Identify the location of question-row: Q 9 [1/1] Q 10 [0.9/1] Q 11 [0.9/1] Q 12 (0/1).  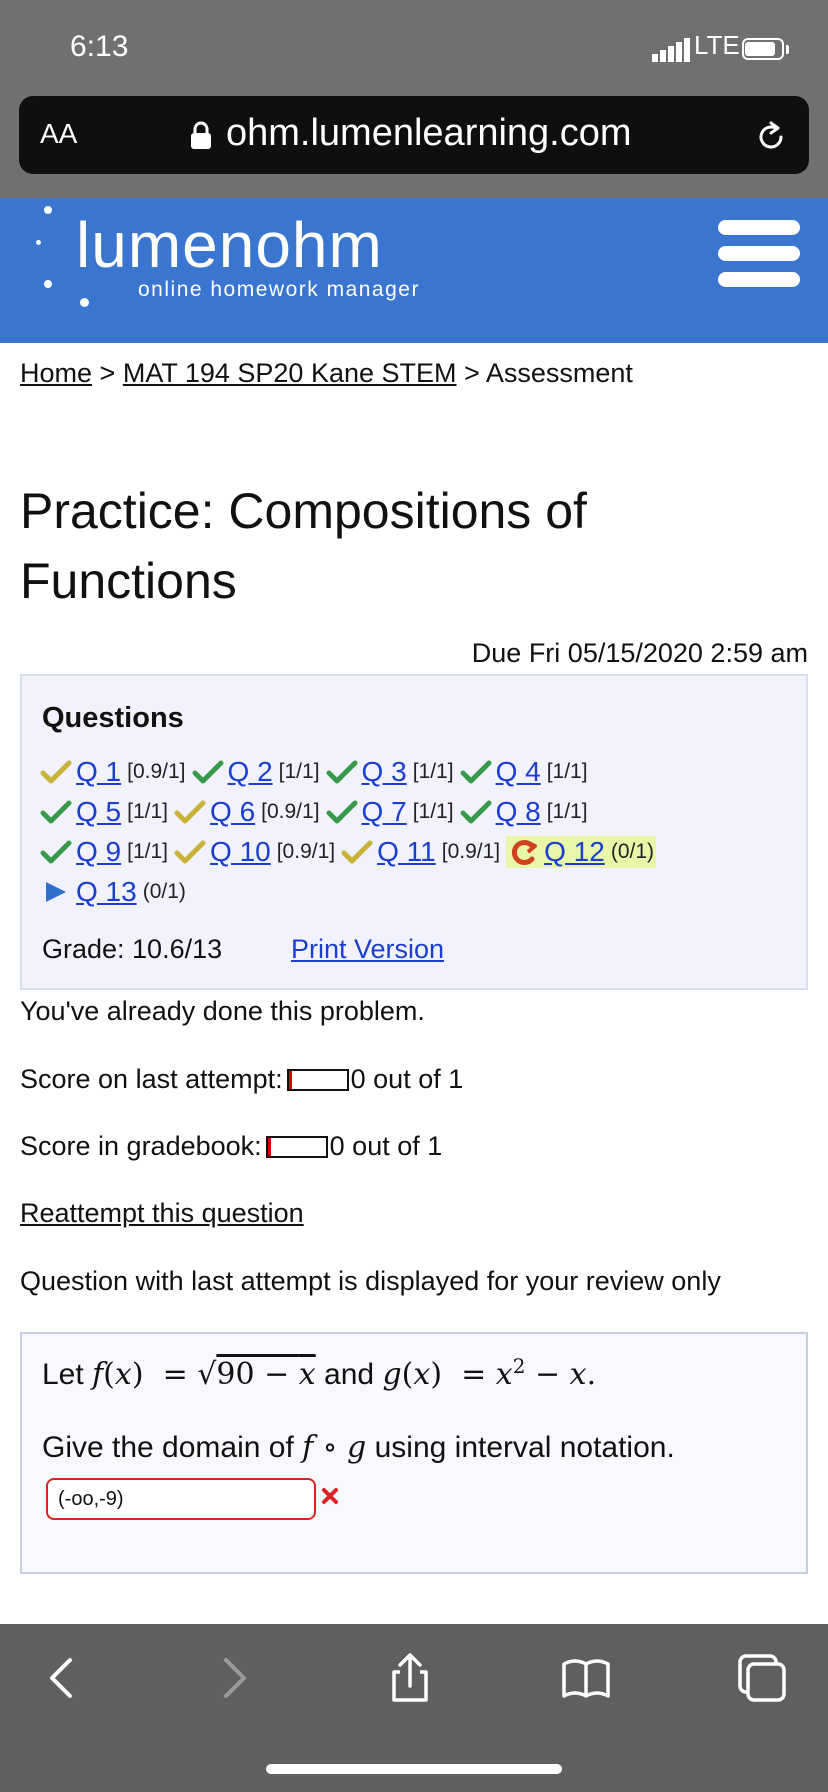
(351, 852).